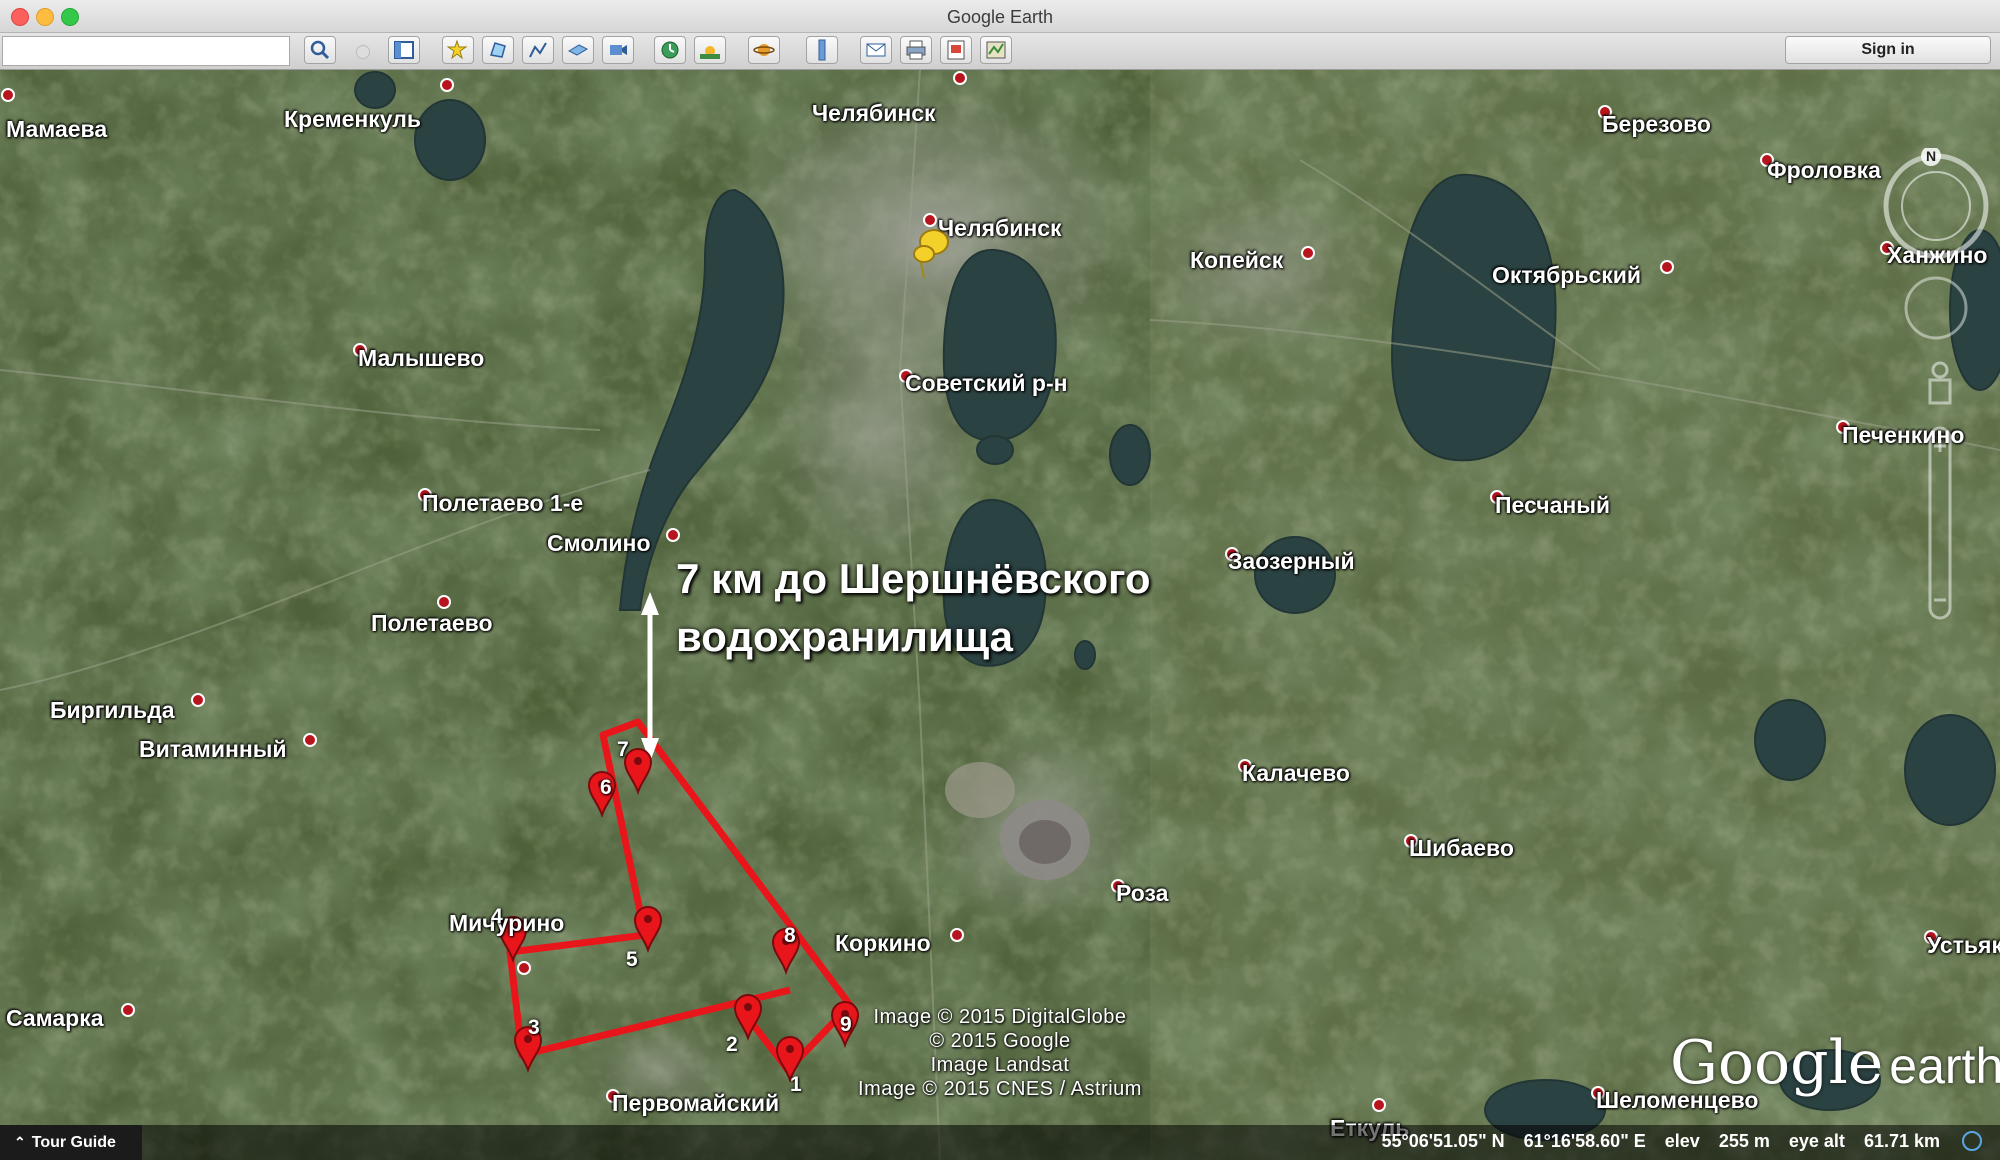  I want to click on waypoint-label: 2, so click(732, 1044).